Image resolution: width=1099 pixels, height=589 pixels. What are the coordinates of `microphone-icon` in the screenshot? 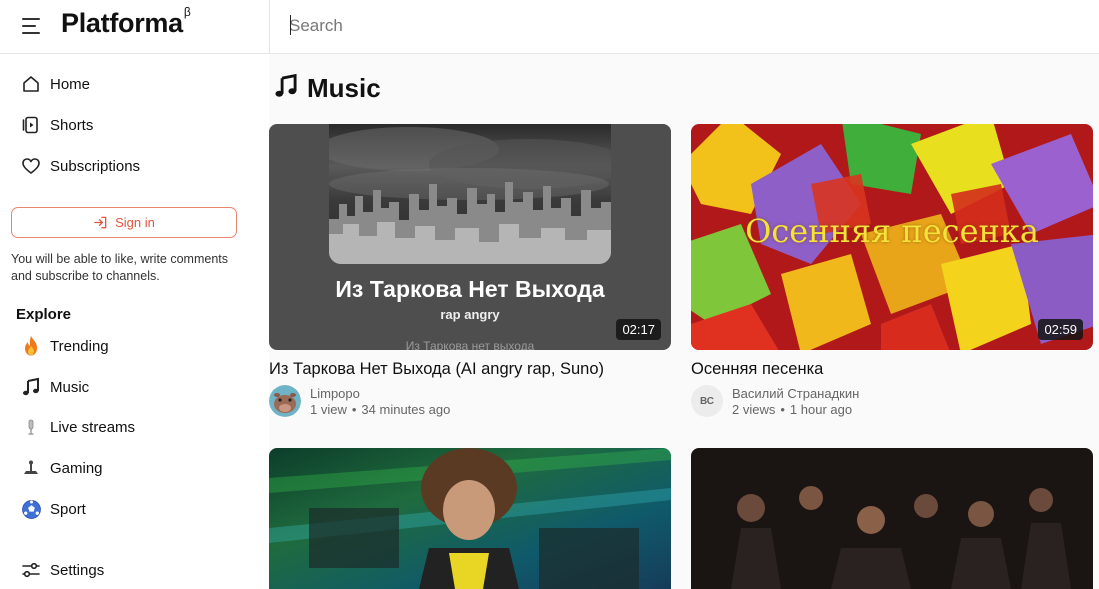 It's located at (31, 427).